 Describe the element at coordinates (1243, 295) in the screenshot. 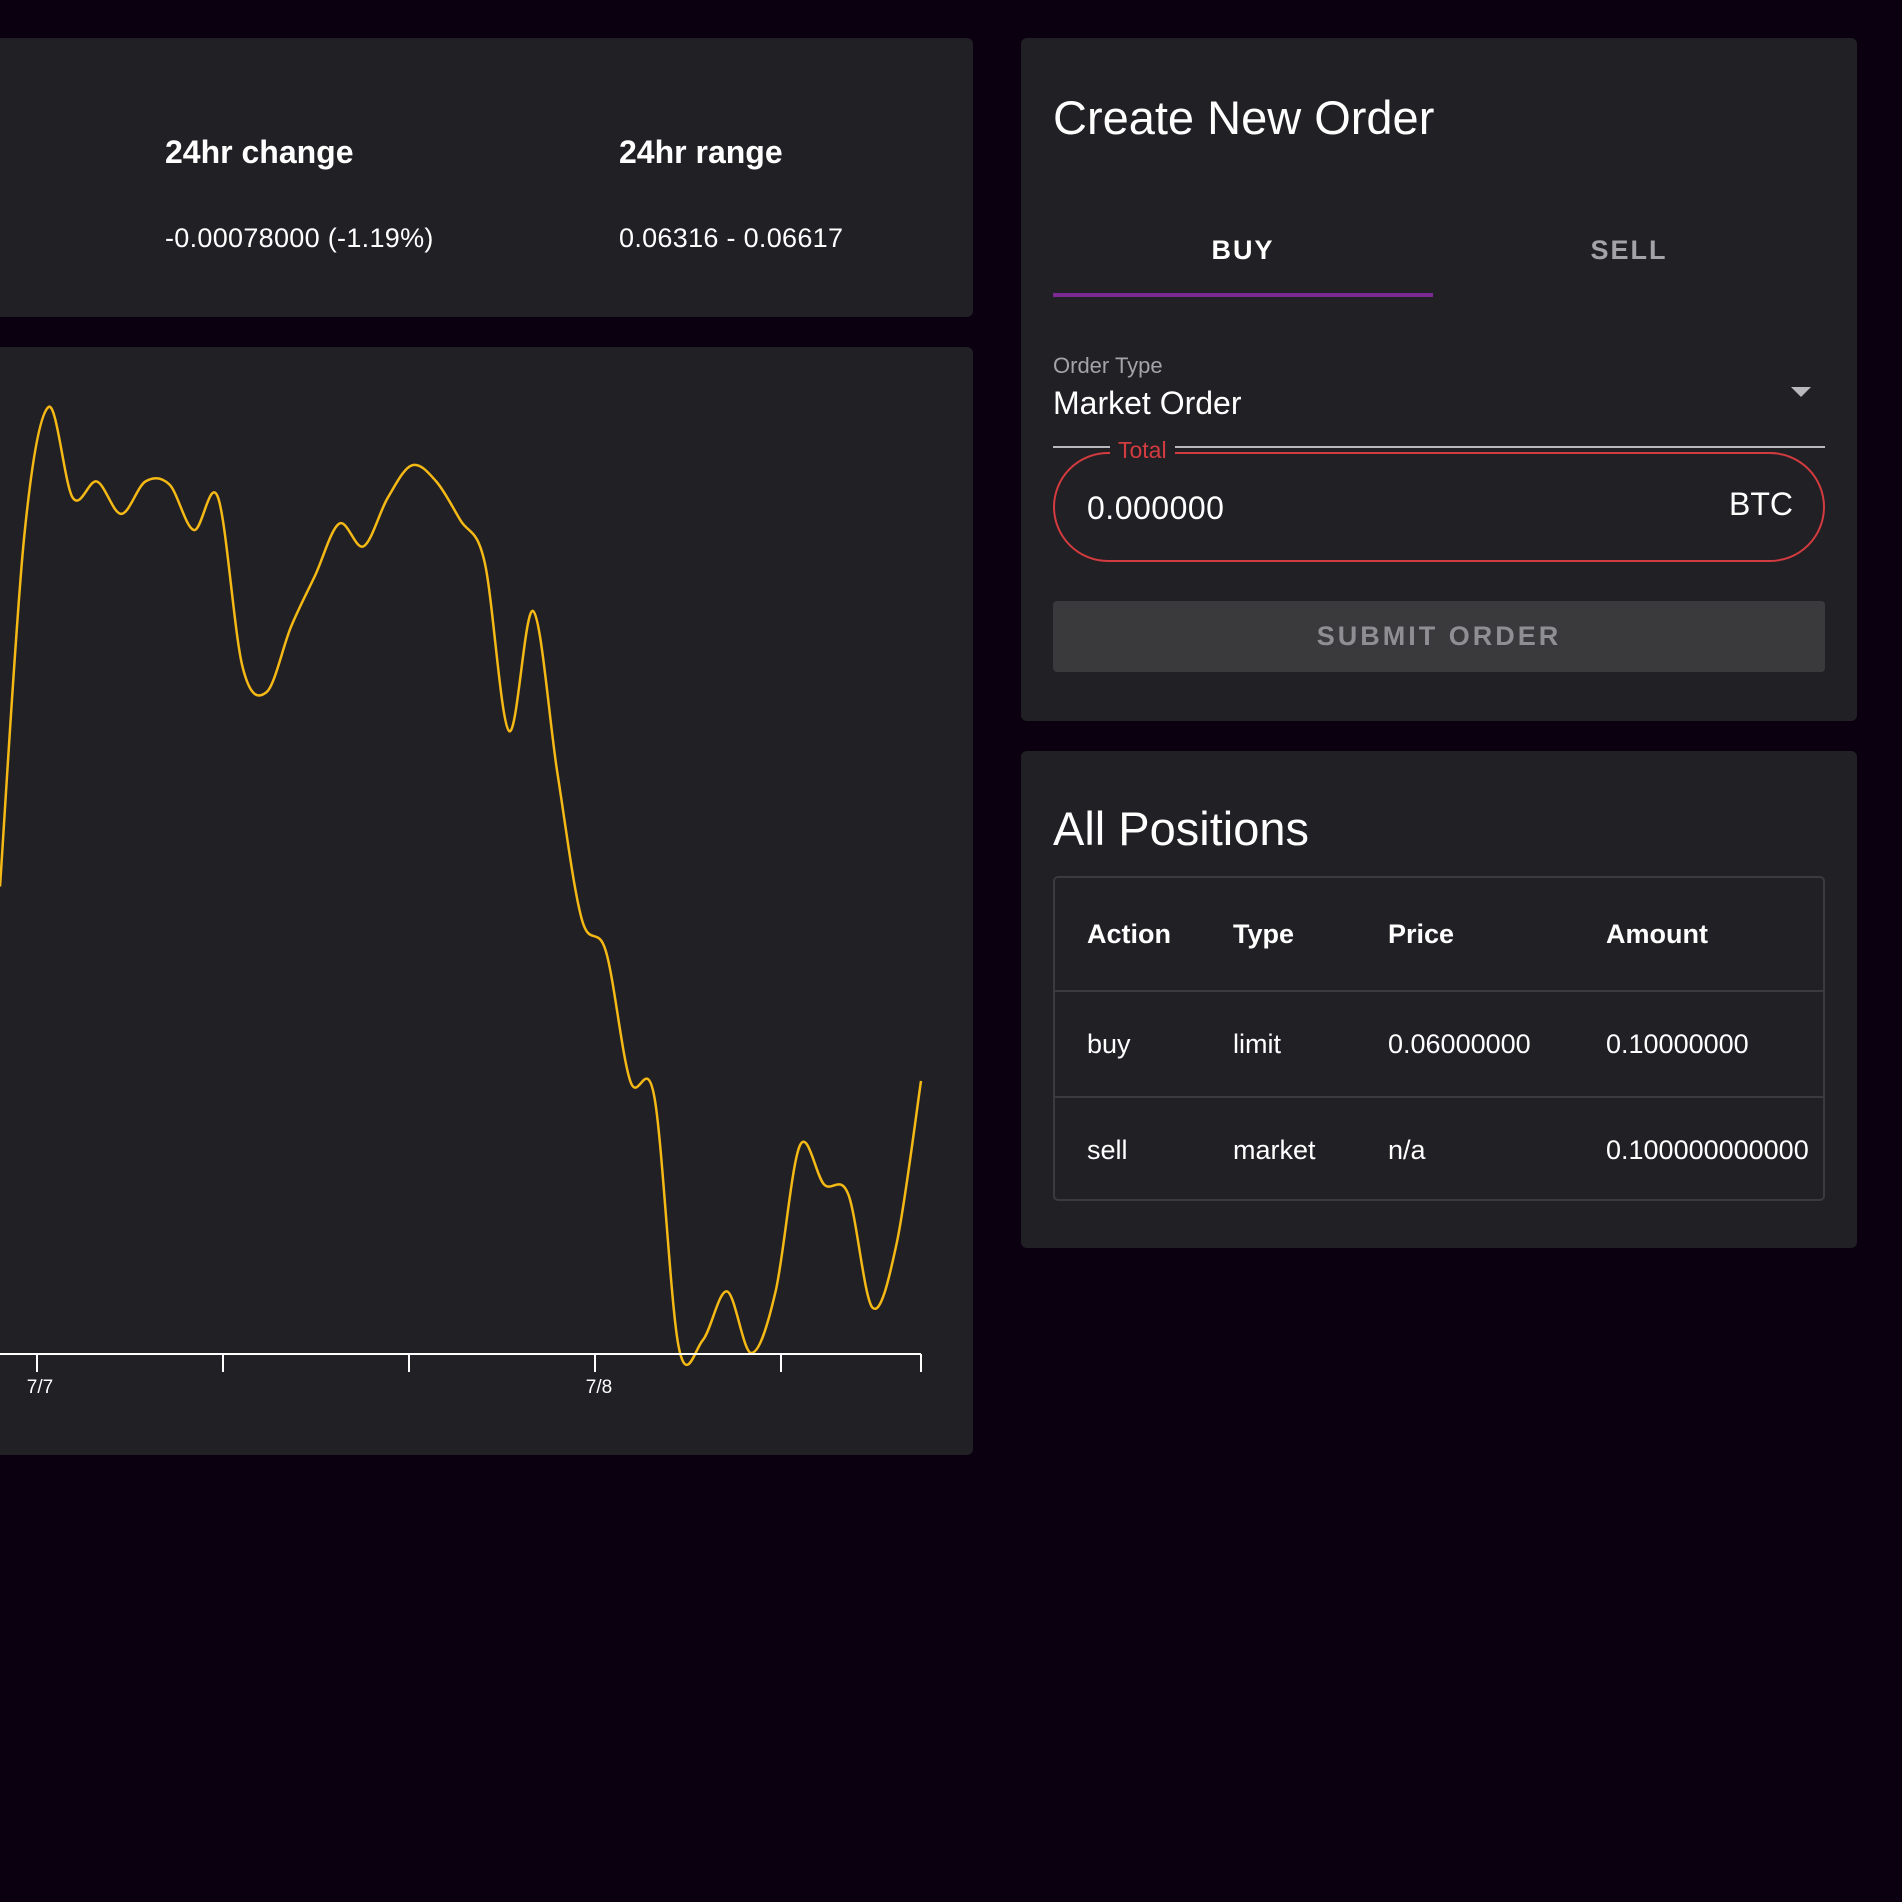

I see `tab-indicator` at that location.